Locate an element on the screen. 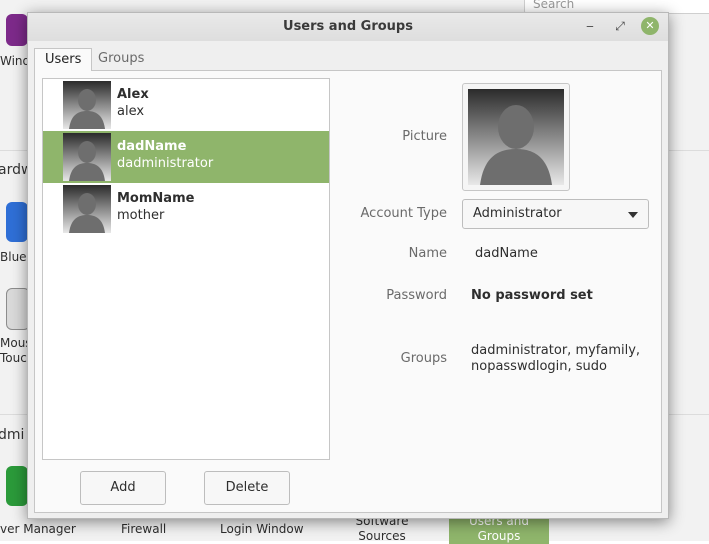 This screenshot has width=709, height=544. password-value-button: No password set is located at coordinates (532, 295).